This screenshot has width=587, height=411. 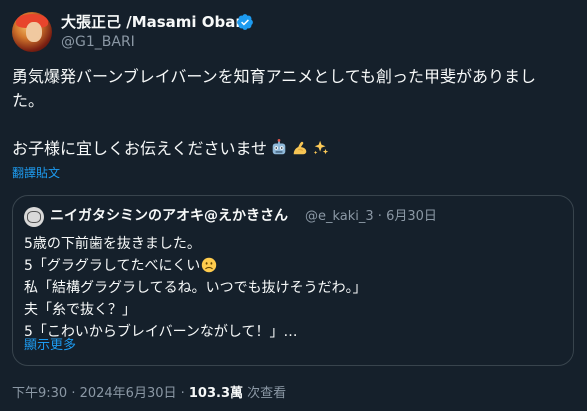 I want to click on quoted-author-handle-date: @e_kaki_3 · 6月30日, so click(x=371, y=217).